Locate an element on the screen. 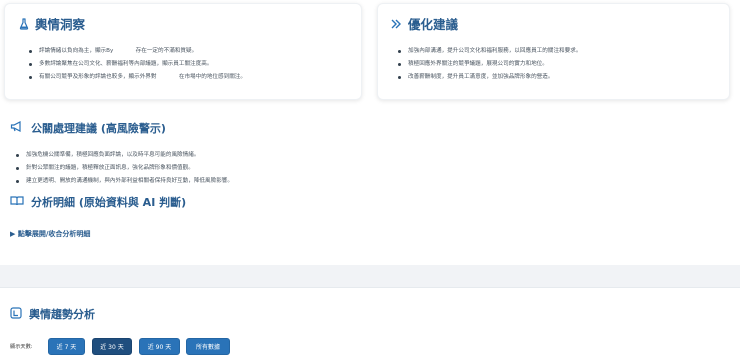  megaphone-icon is located at coordinates (17, 128).